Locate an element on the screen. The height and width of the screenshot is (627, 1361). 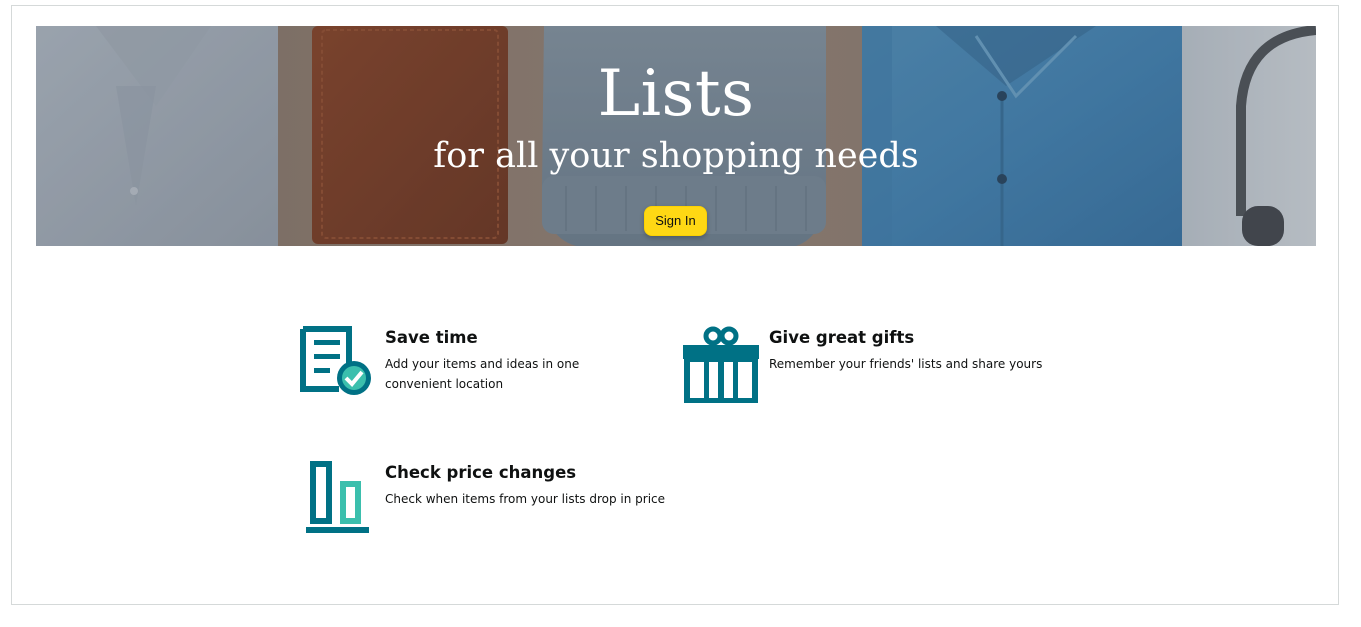
feature-title: Save time is located at coordinates (431, 337).